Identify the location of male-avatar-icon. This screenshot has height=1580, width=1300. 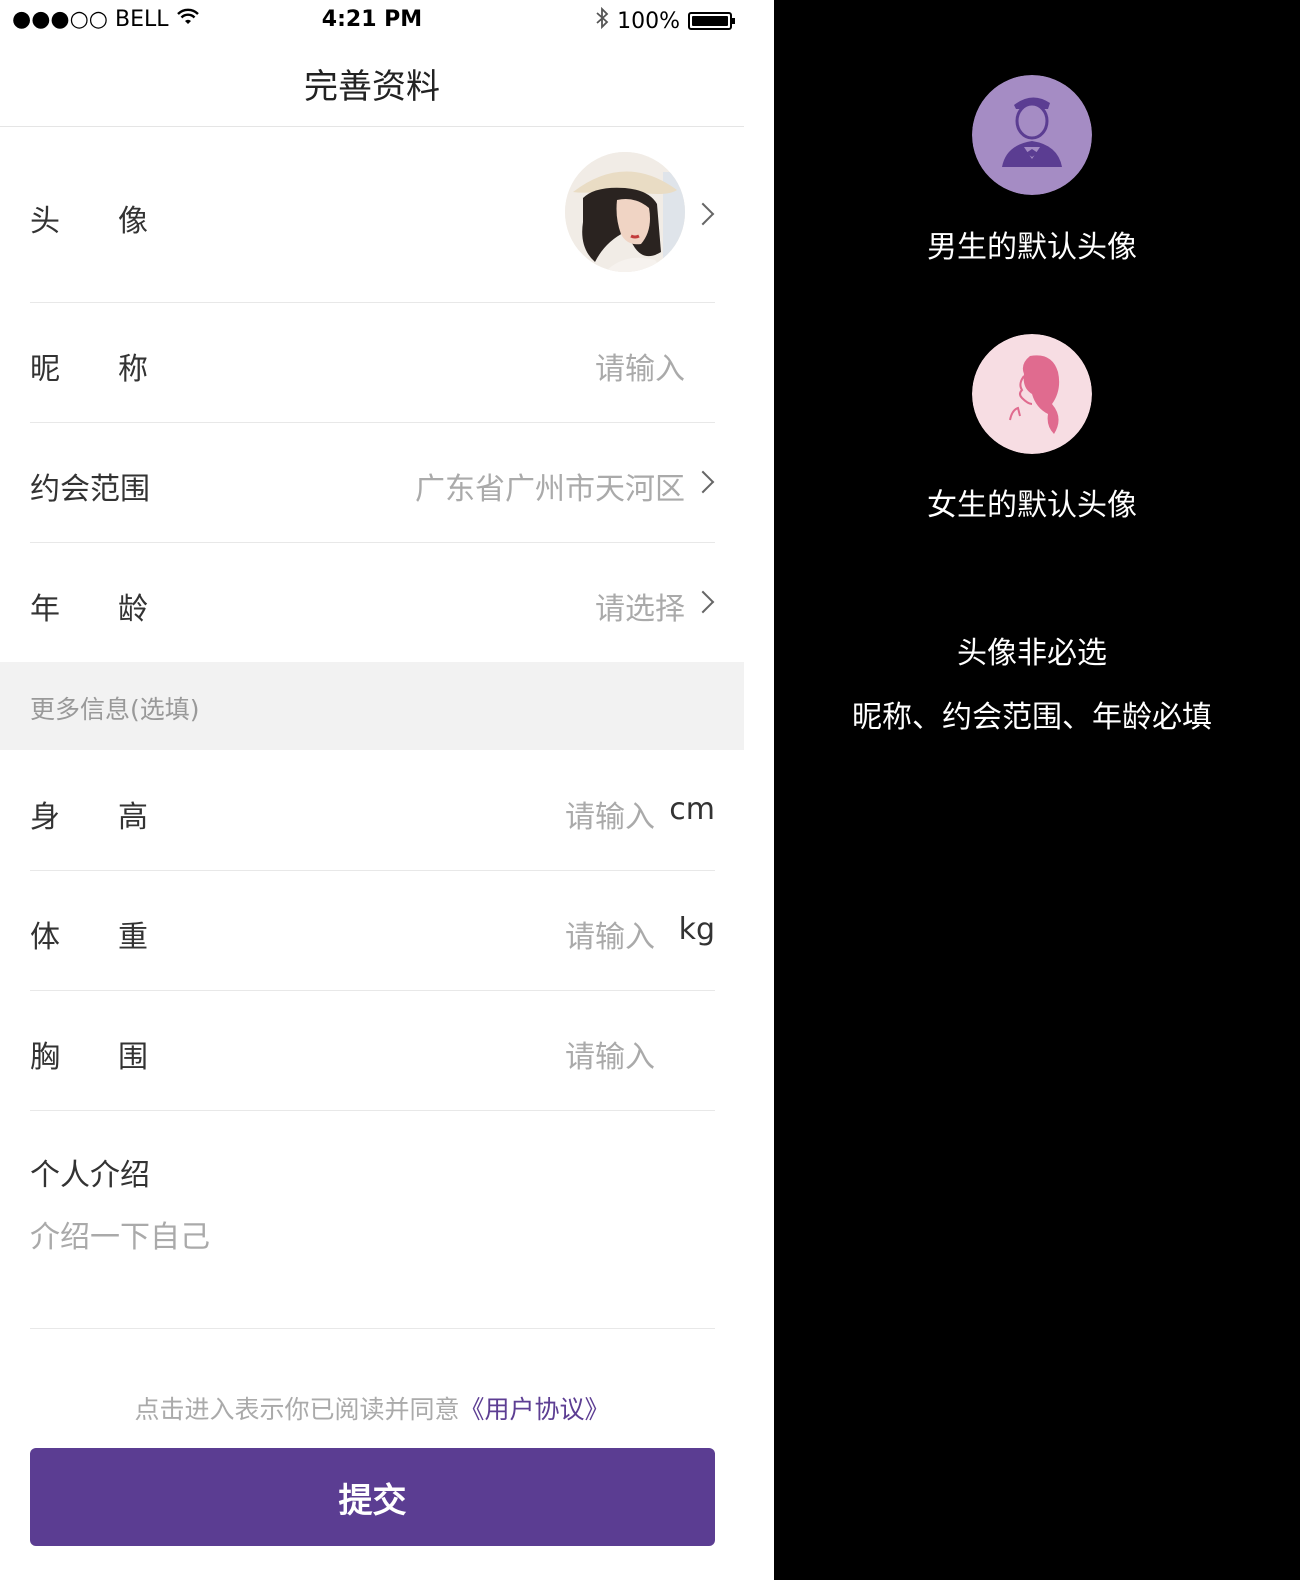
(1032, 135).